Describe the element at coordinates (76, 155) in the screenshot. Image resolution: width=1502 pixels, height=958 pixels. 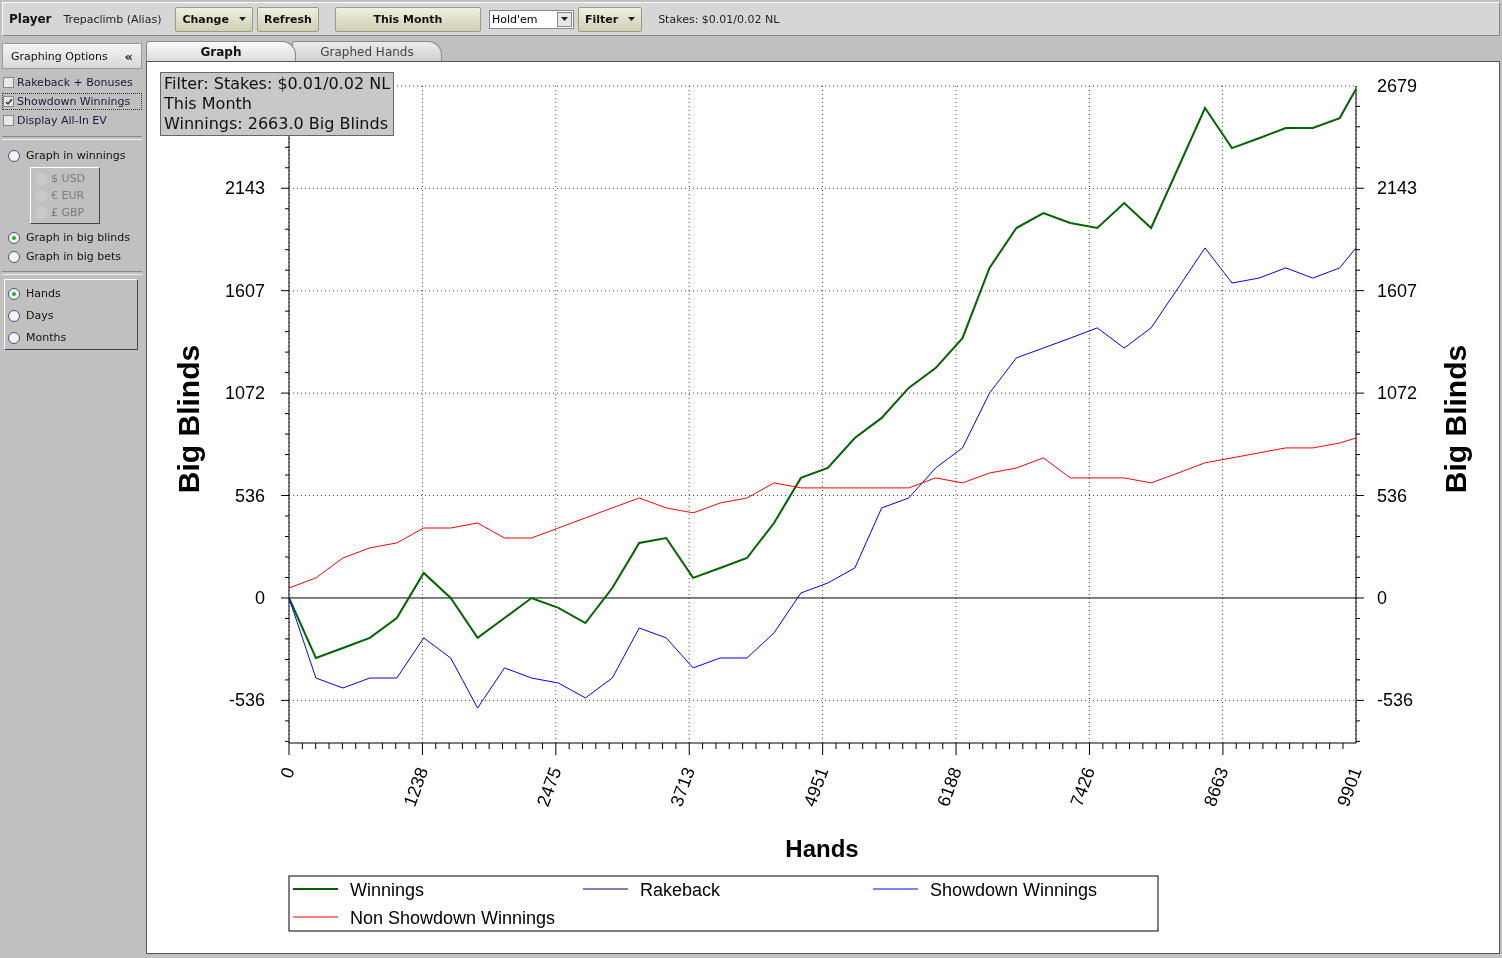
I see `radio-label: Graph in winnings` at that location.